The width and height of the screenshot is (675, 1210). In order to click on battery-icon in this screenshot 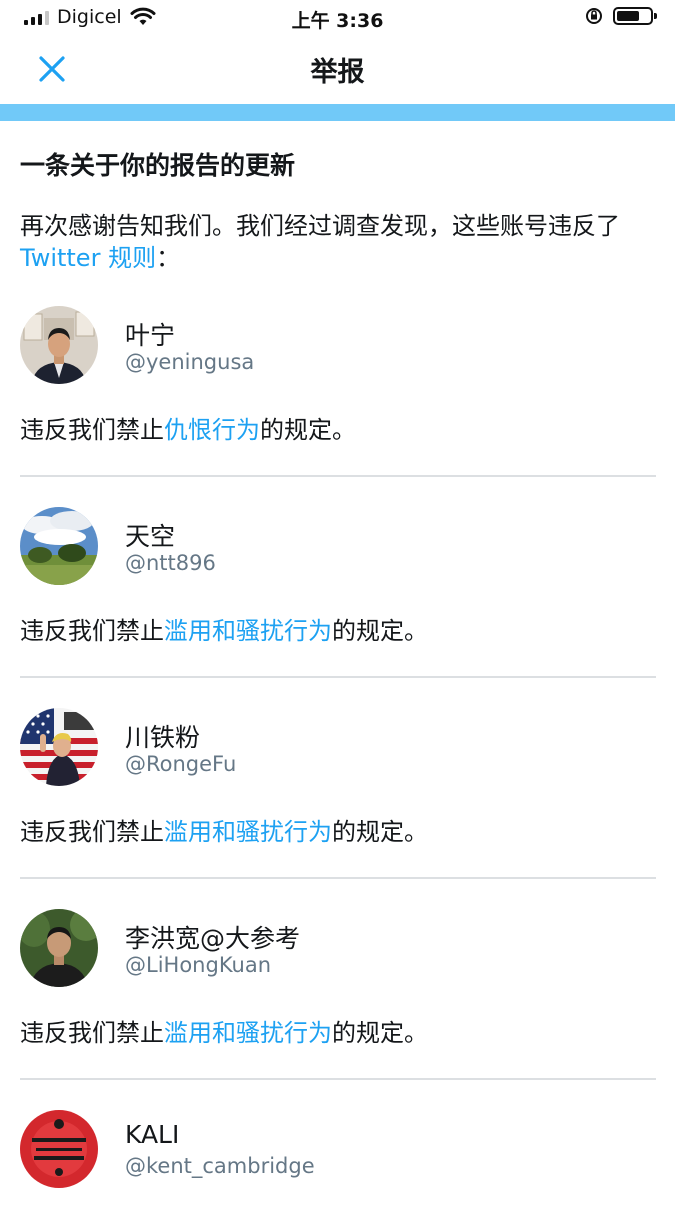, I will do `click(635, 16)`.